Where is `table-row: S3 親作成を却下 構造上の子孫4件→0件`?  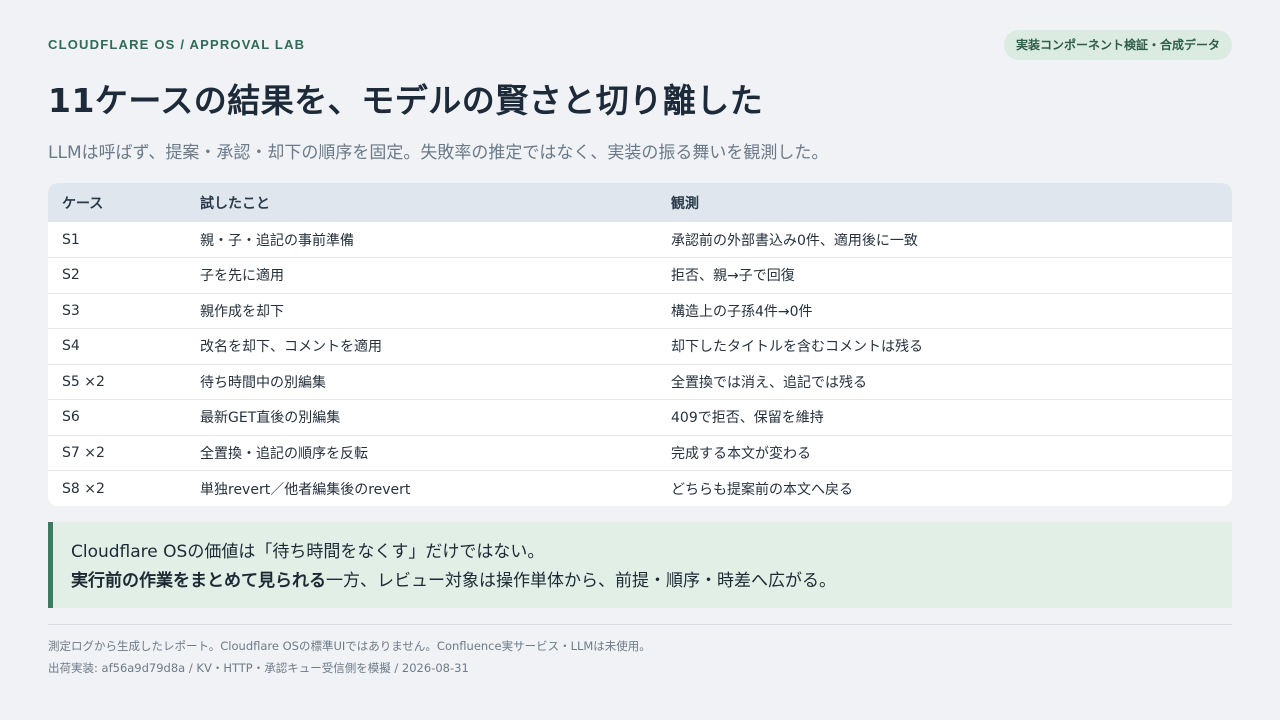
table-row: S3 親作成を却下 構造上の子孫4件→0件 is located at coordinates (640, 311).